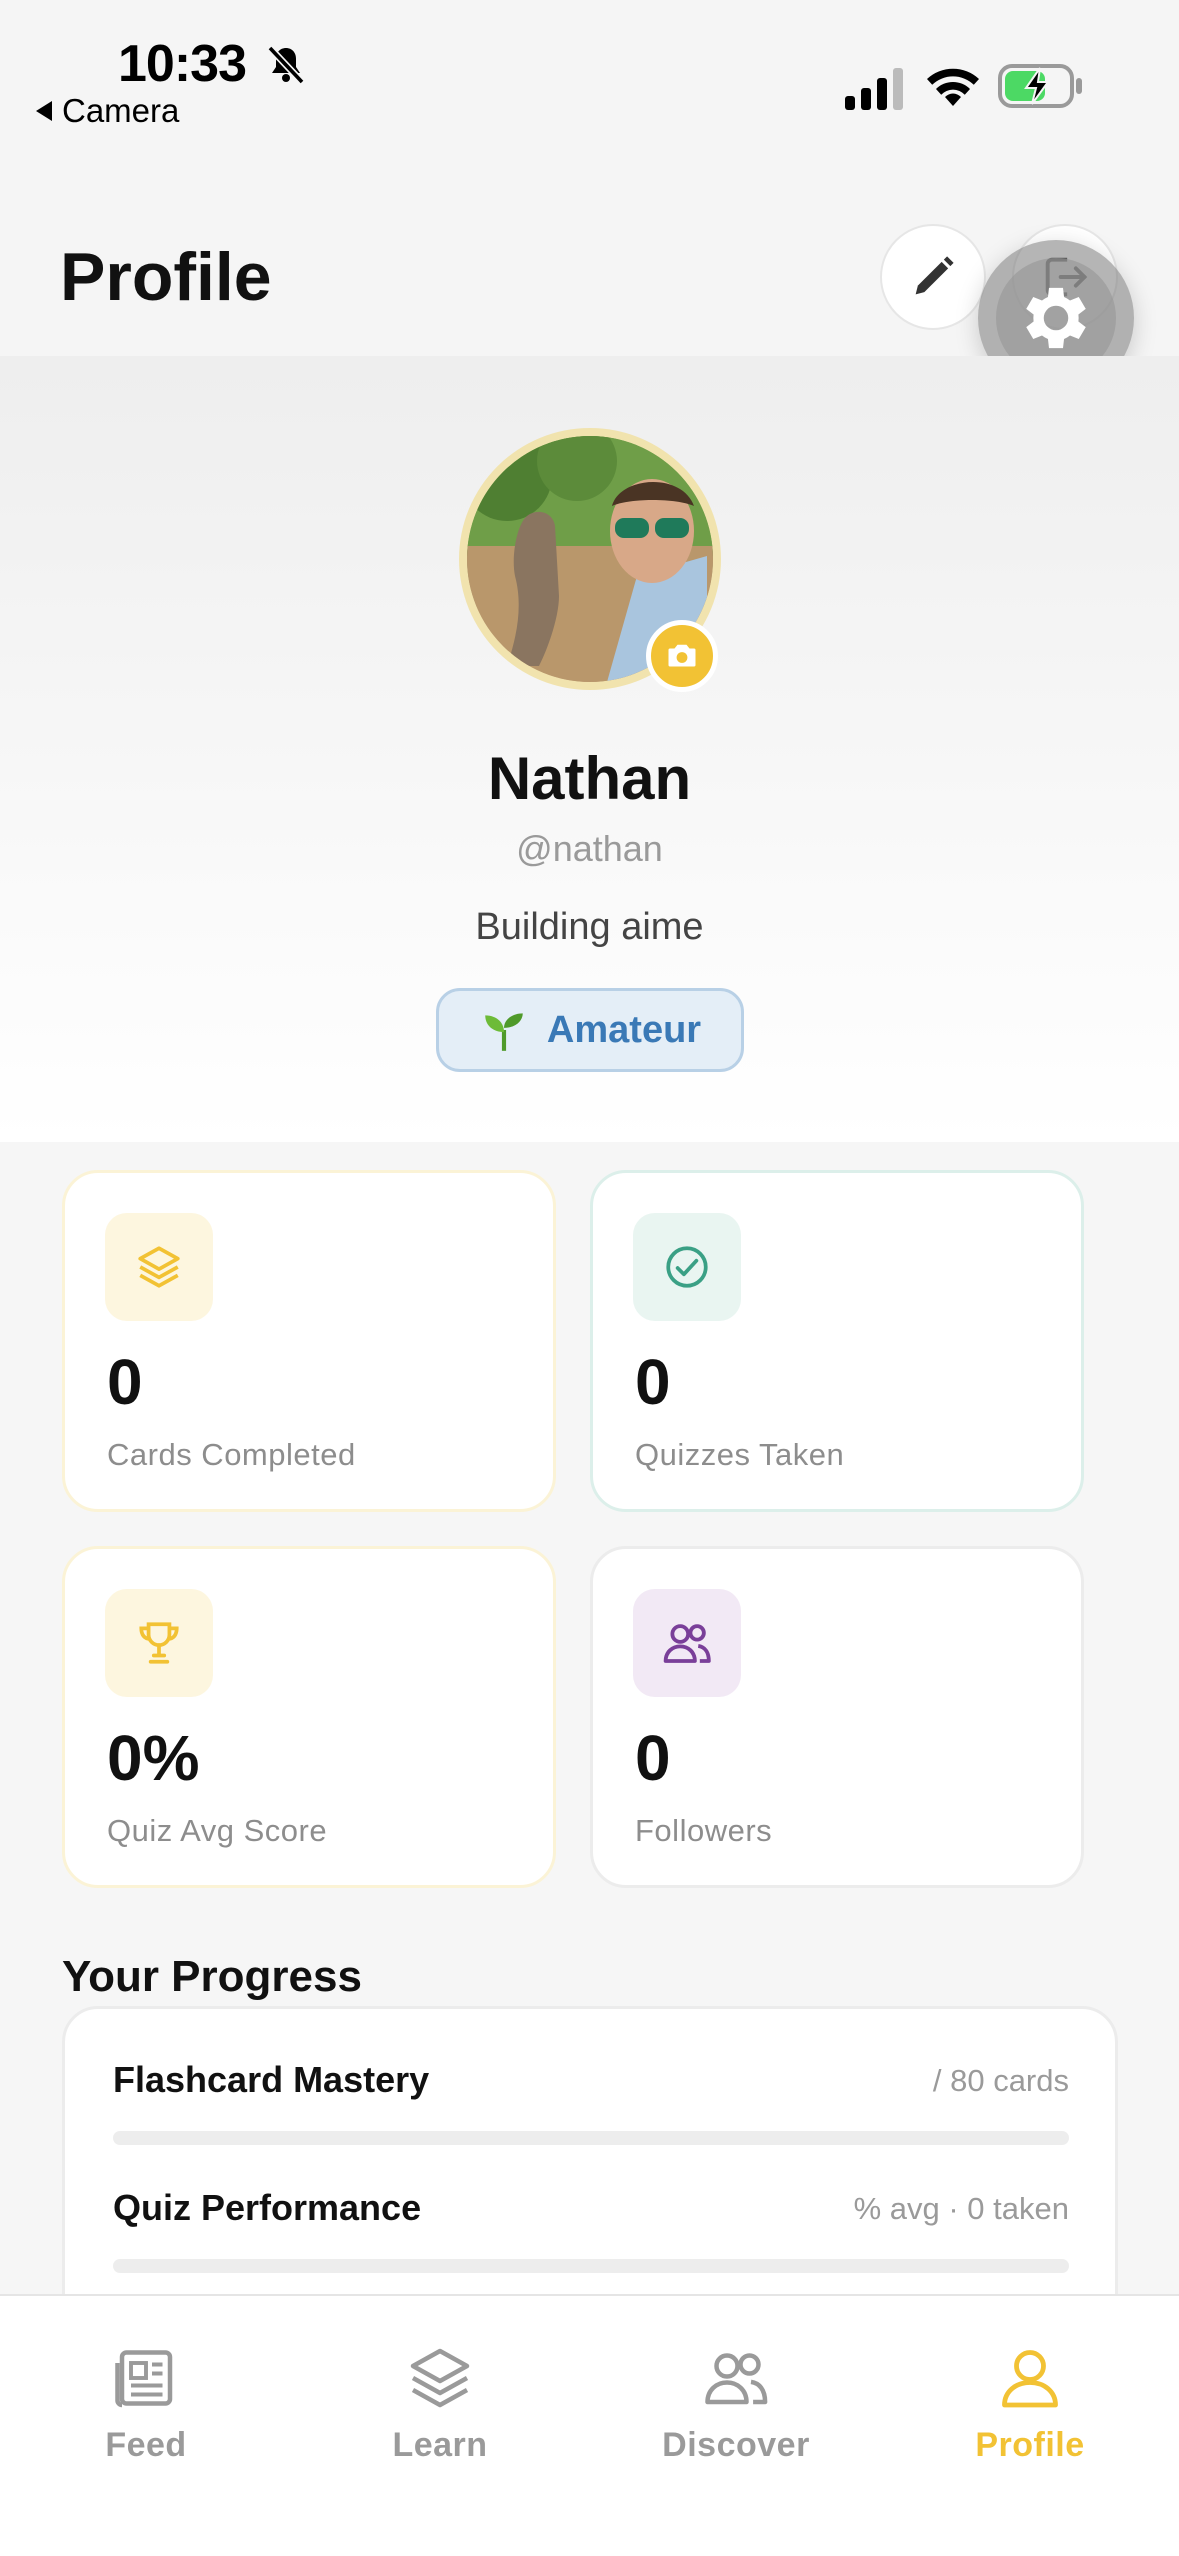 The image size is (1179, 2556). Describe the element at coordinates (231, 1454) in the screenshot. I see `stat-label: Cards Completed` at that location.